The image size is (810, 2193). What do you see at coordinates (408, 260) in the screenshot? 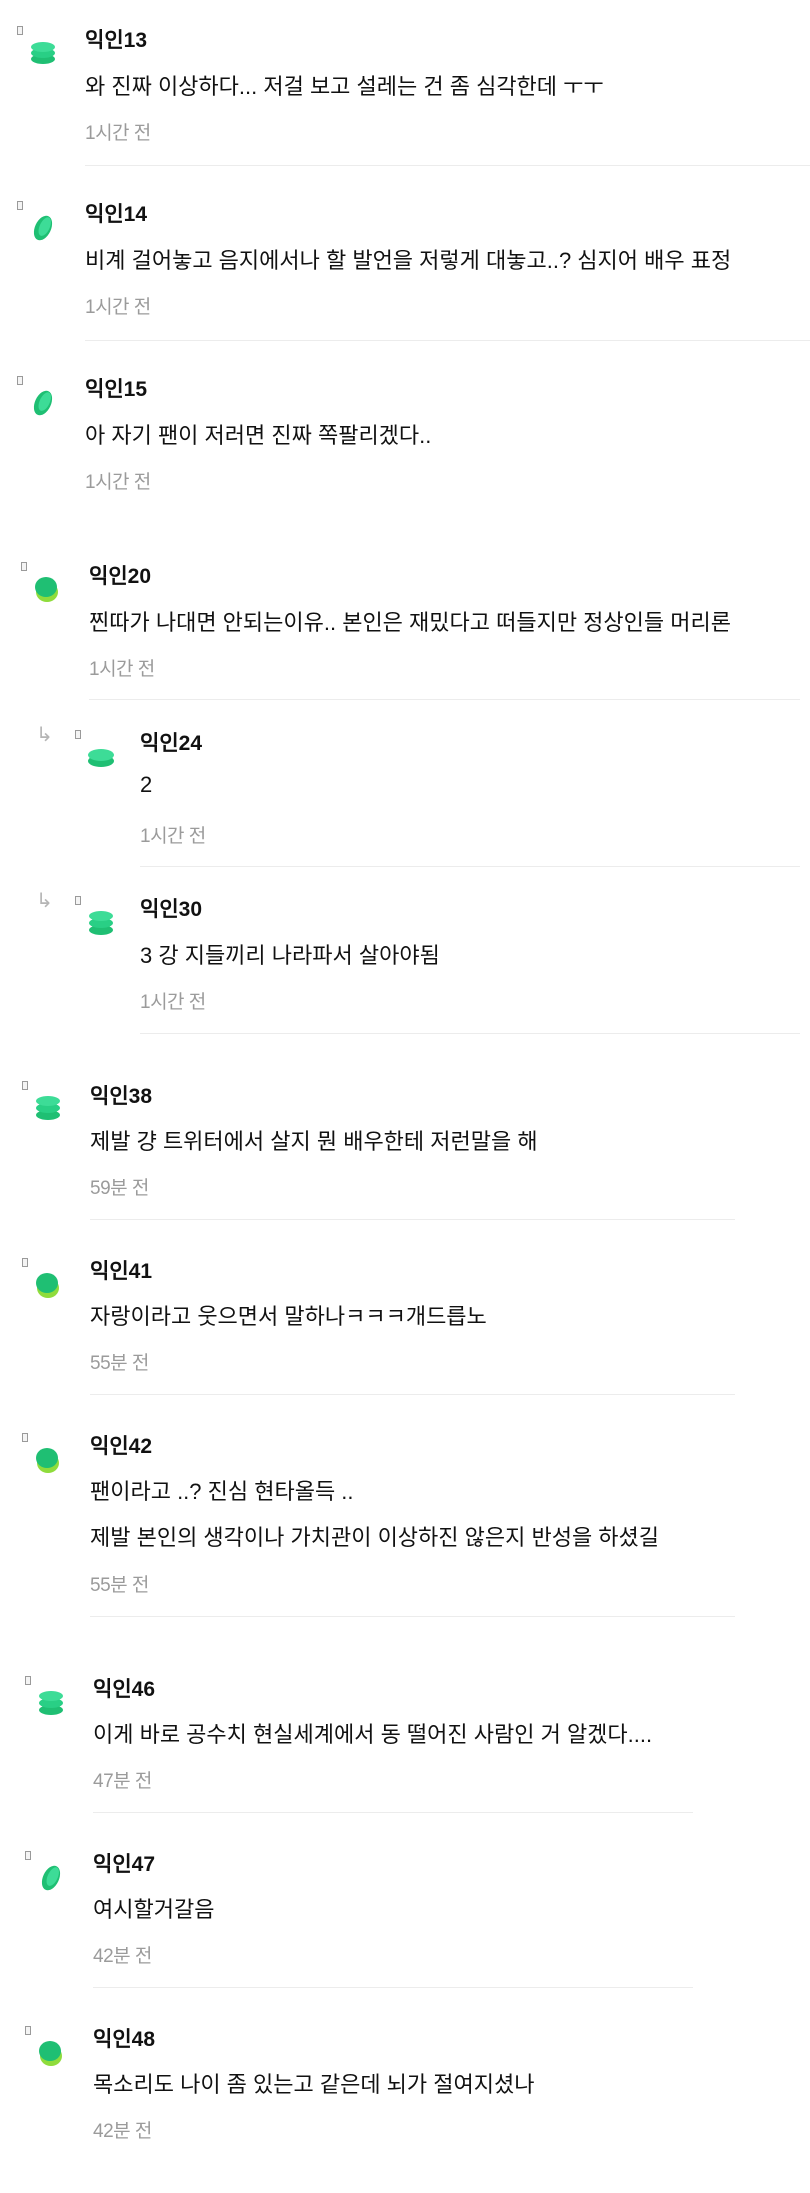
I see `comment-text: 비계 걸어놓고 음지에서나 할 발언을 저렇게 대놓고..? 심지어 배우 표정` at bounding box center [408, 260].